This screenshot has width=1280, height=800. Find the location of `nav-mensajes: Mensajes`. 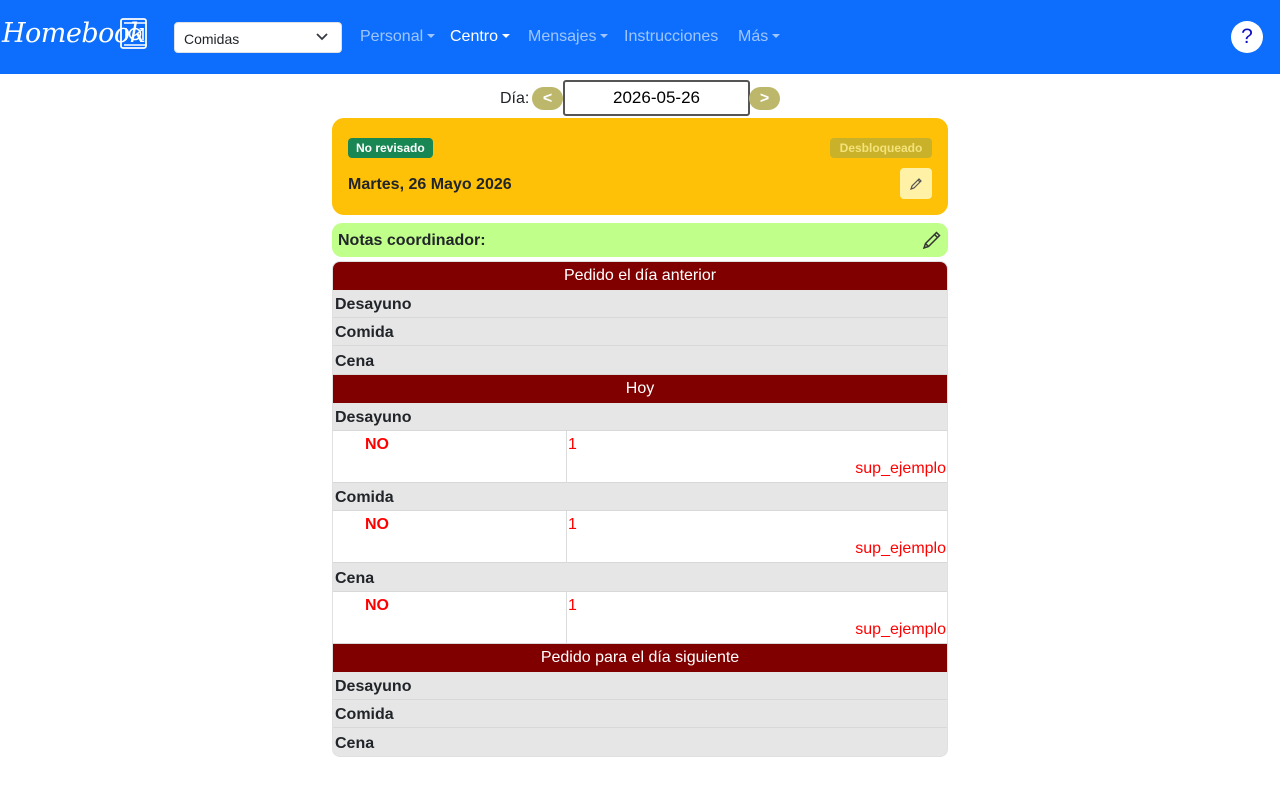

nav-mensajes: Mensajes is located at coordinates (568, 37).